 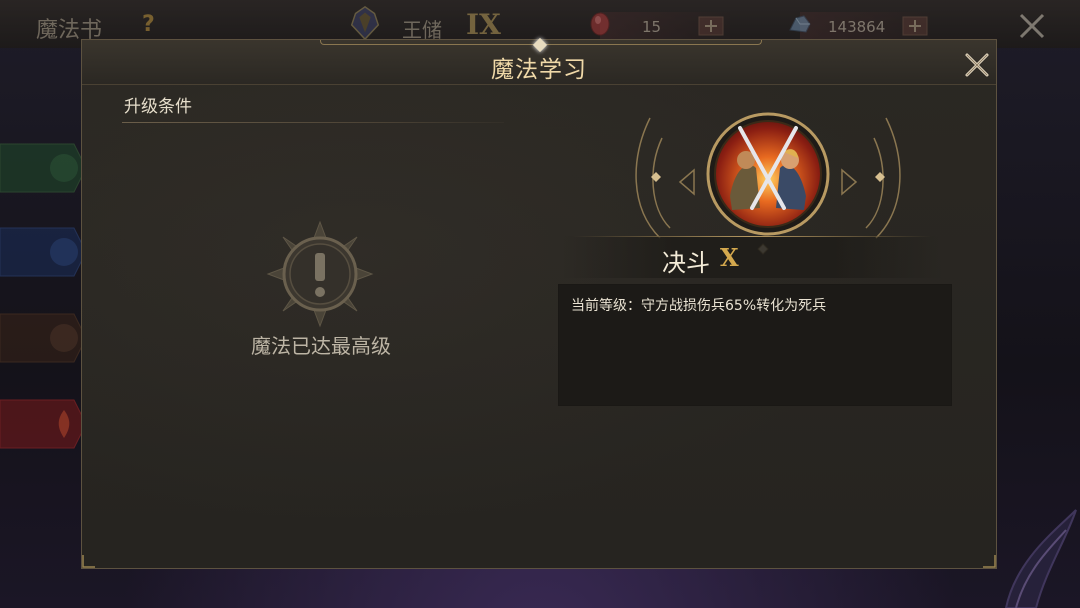 I want to click on ore-count: 143864, so click(x=857, y=27).